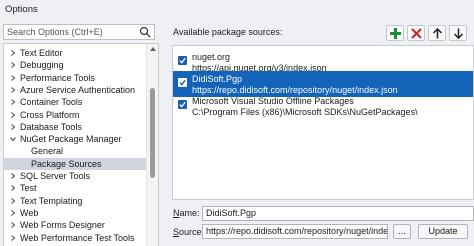  Describe the element at coordinates (273, 101) in the screenshot. I see `package-source-name: Microsoft Visual Studio Offline Packages` at that location.